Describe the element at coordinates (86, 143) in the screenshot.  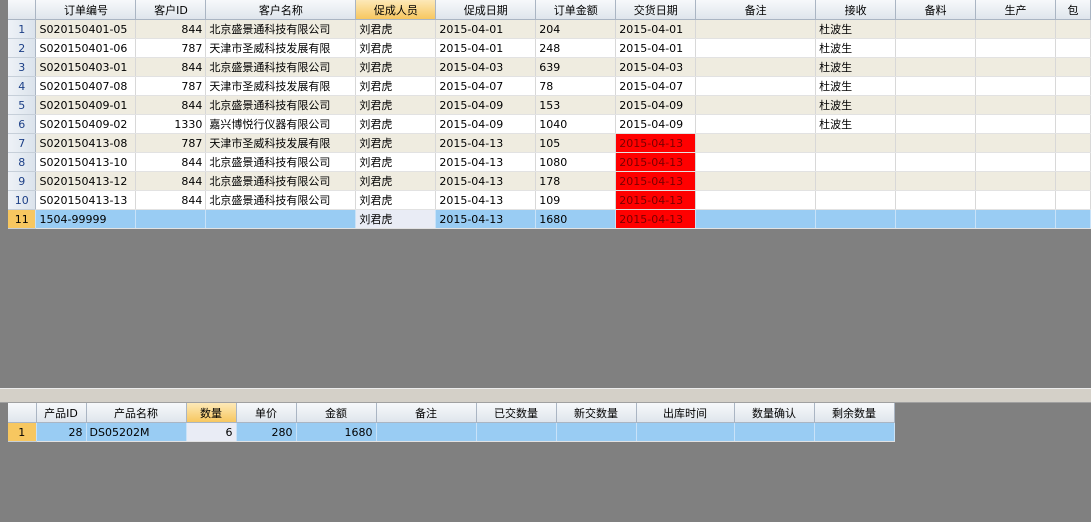
I see `cell-order-no: S020150413-08` at that location.